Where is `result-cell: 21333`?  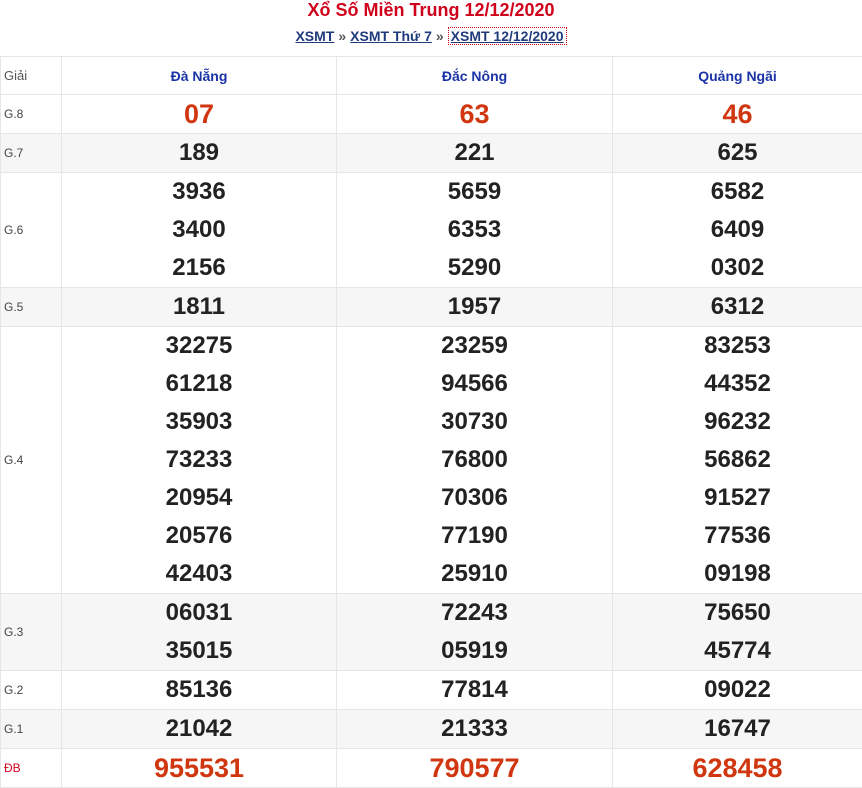 result-cell: 21333 is located at coordinates (475, 729).